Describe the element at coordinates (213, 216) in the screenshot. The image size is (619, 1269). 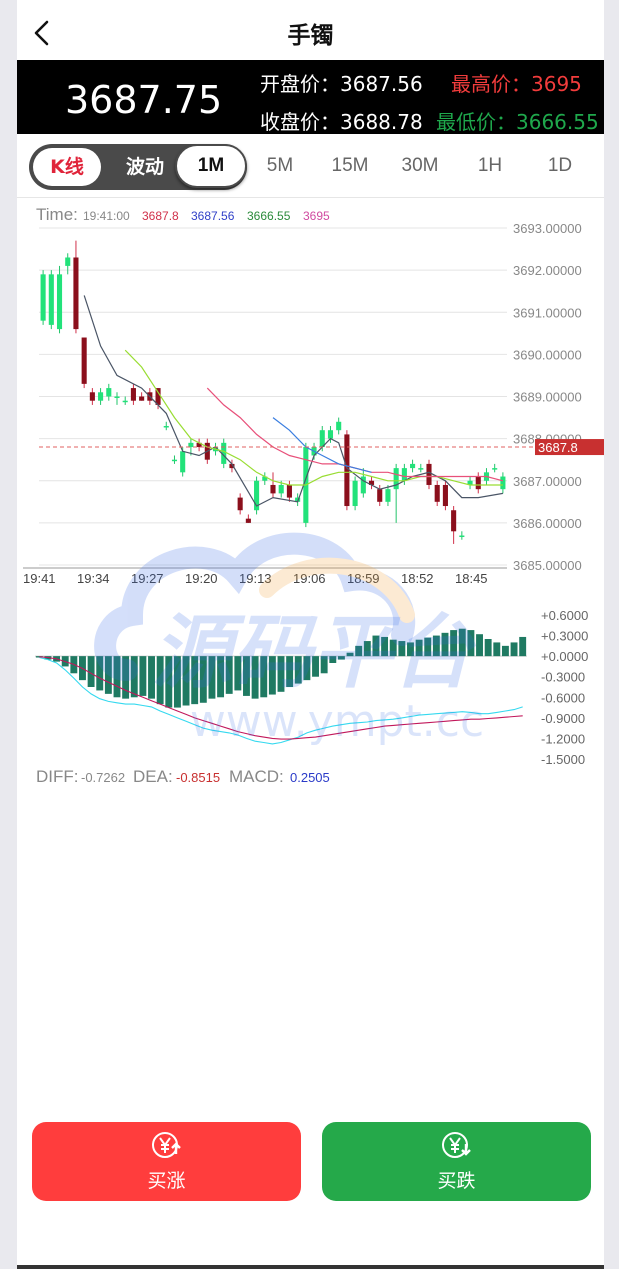
I see `info-value-2: 3687.56` at that location.